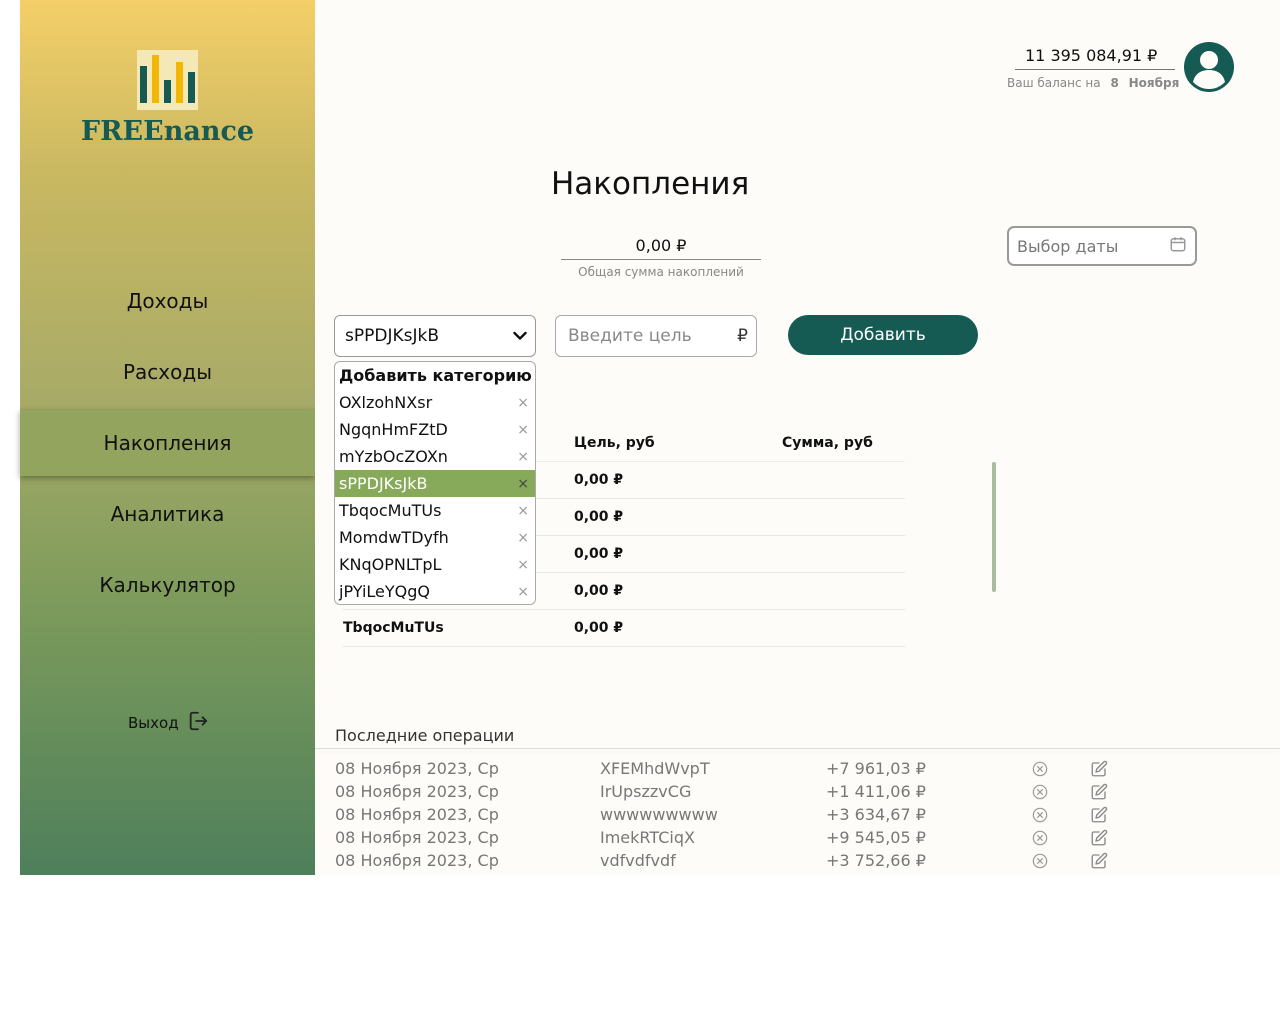  Describe the element at coordinates (392, 336) in the screenshot. I see `category-select-value: sPPDJKsJkB` at that location.